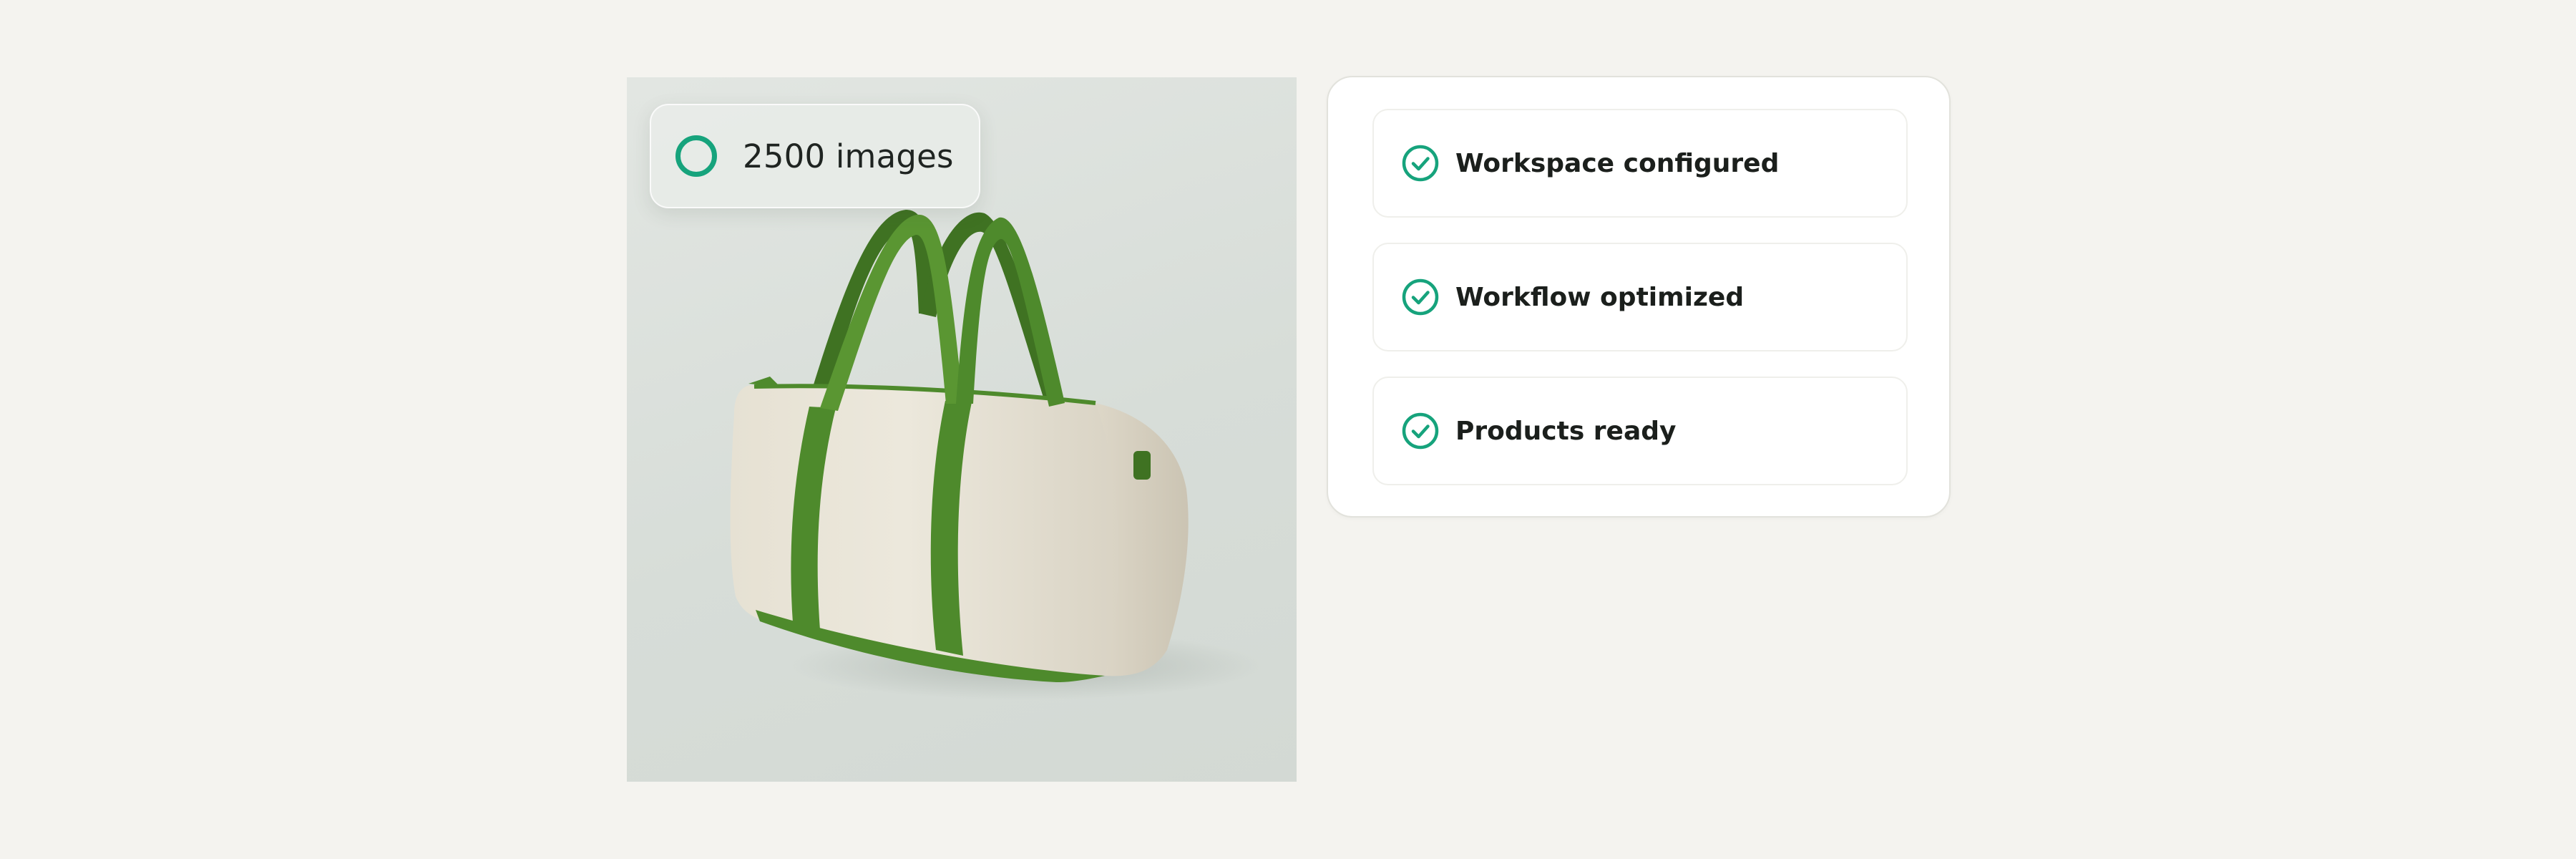  I want to click on image-count-chip: 2500 images, so click(815, 156).